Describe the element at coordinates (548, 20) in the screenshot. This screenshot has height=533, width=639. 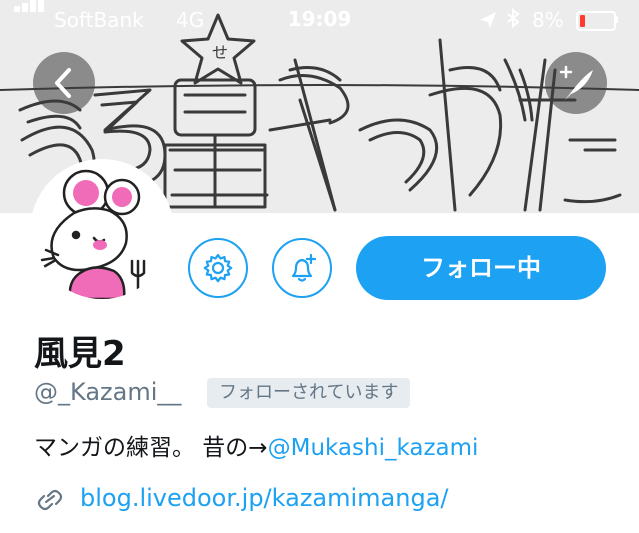
I see `battery-percent: 8%` at that location.